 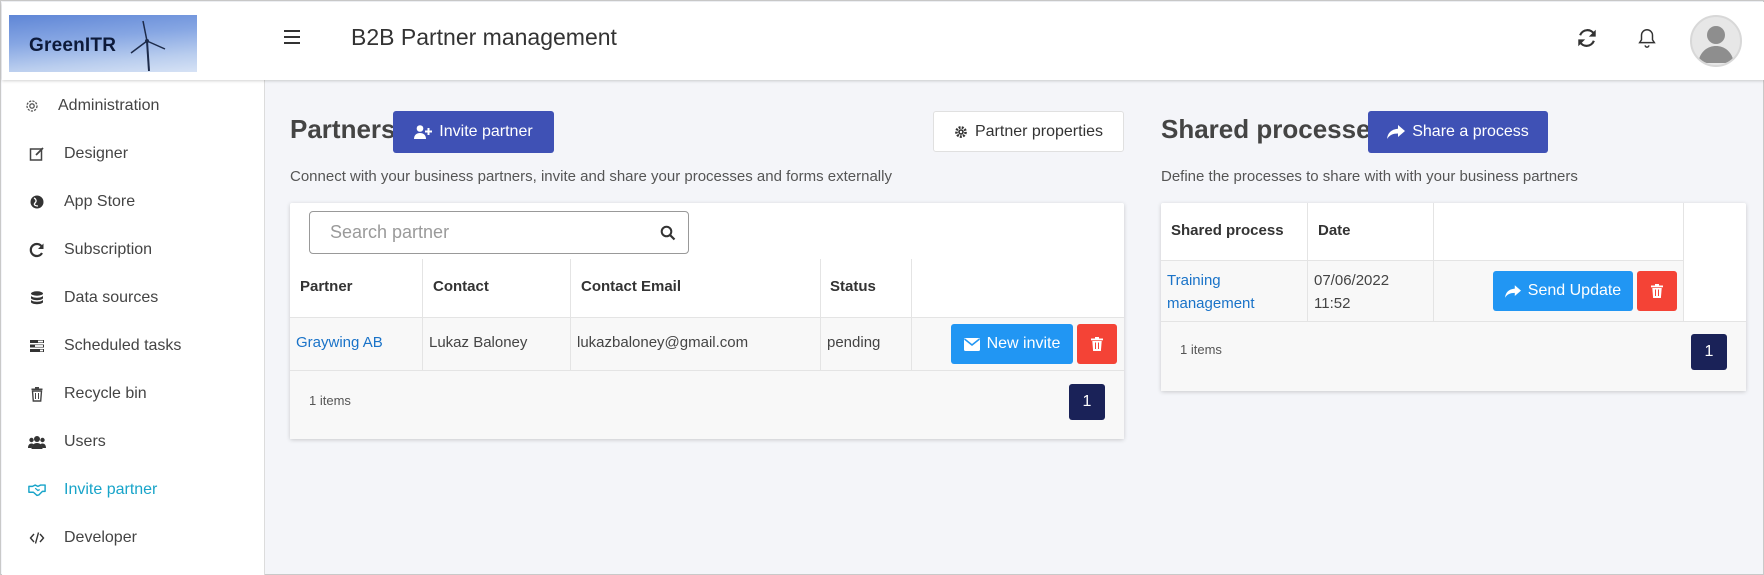 I want to click on shared-process-link: Training management, so click(x=1211, y=292).